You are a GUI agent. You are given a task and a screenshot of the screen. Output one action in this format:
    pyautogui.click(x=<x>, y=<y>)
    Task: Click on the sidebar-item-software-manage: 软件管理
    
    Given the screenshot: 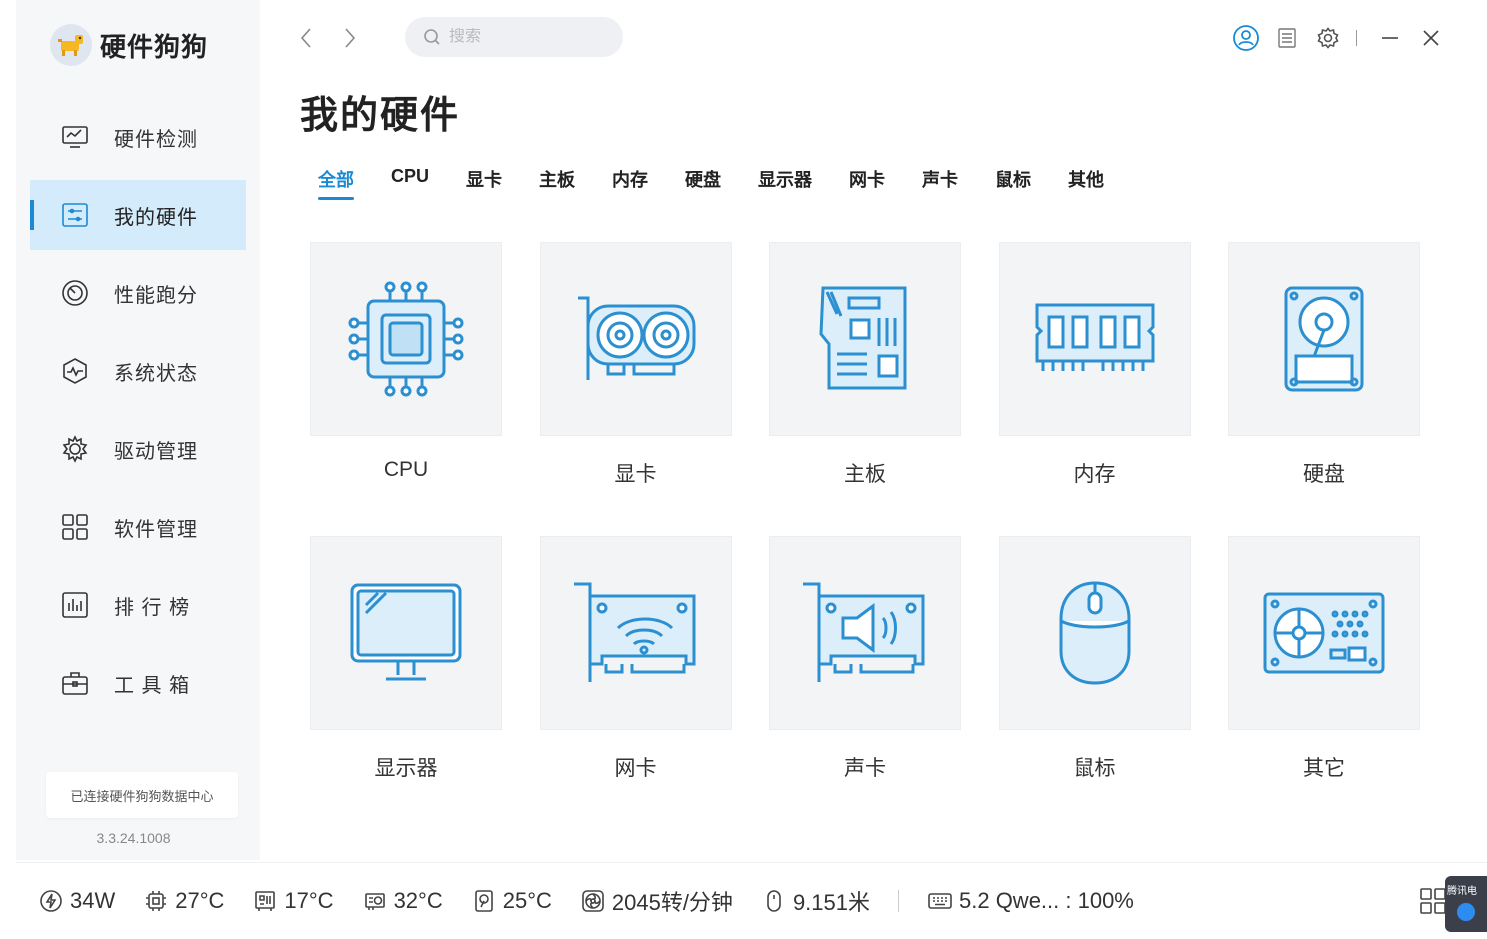 What is the action you would take?
    pyautogui.click(x=138, y=527)
    